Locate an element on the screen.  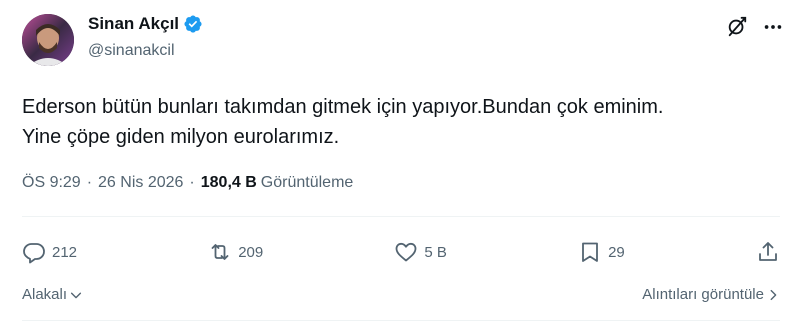
like-count: 5 B is located at coordinates (435, 252).